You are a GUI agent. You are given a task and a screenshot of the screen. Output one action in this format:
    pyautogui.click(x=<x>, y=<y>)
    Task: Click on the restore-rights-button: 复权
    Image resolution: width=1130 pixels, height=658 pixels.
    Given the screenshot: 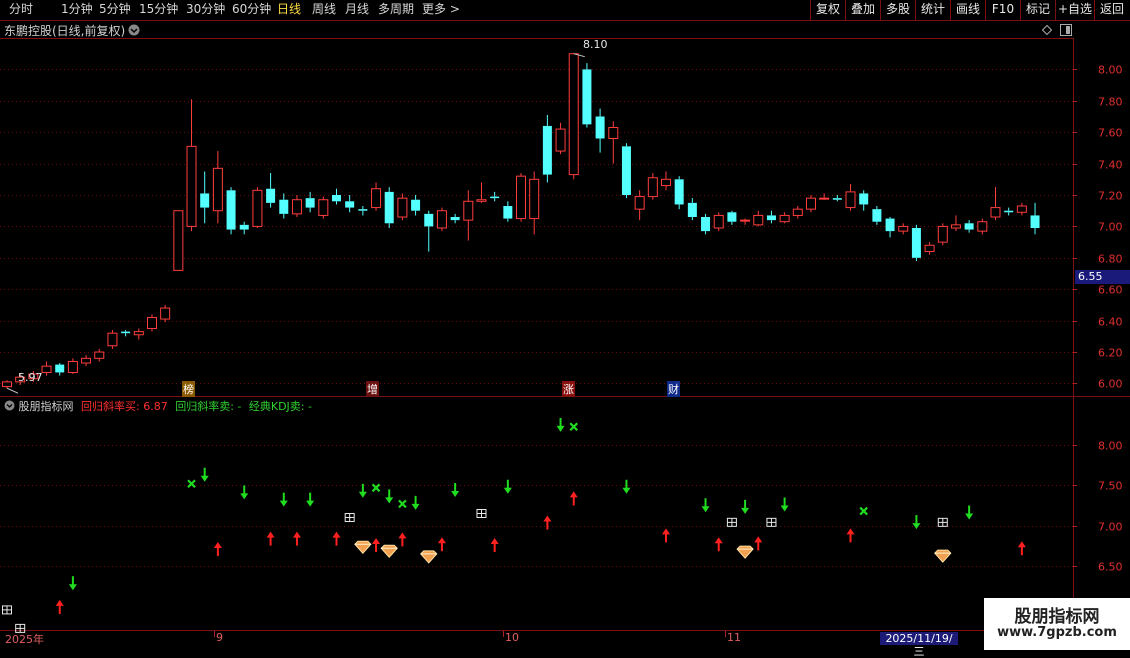 What is the action you would take?
    pyautogui.click(x=827, y=10)
    